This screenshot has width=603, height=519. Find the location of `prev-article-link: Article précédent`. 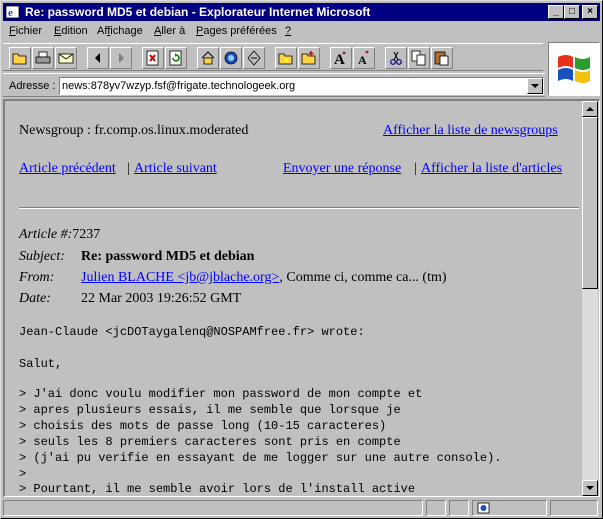

prev-article-link: Article précédent is located at coordinates (67, 169).